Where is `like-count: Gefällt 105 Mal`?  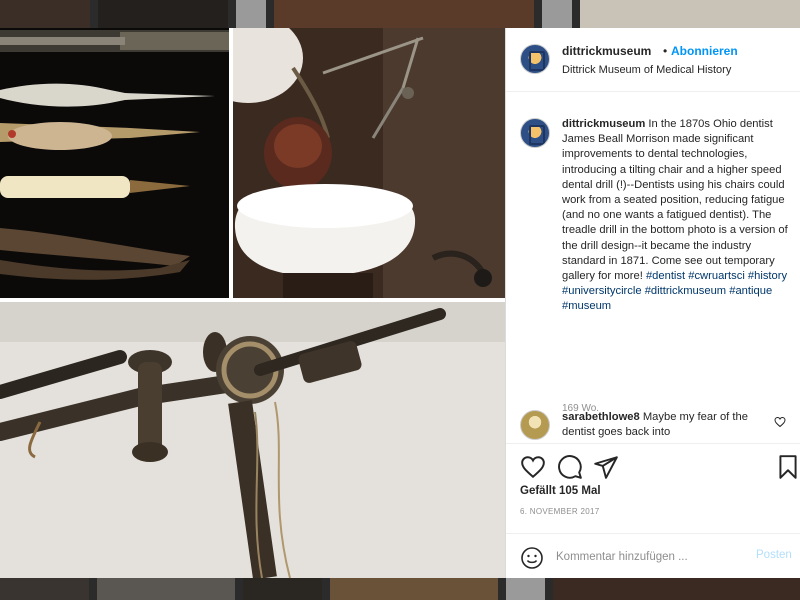 like-count: Gefällt 105 Mal is located at coordinates (560, 491).